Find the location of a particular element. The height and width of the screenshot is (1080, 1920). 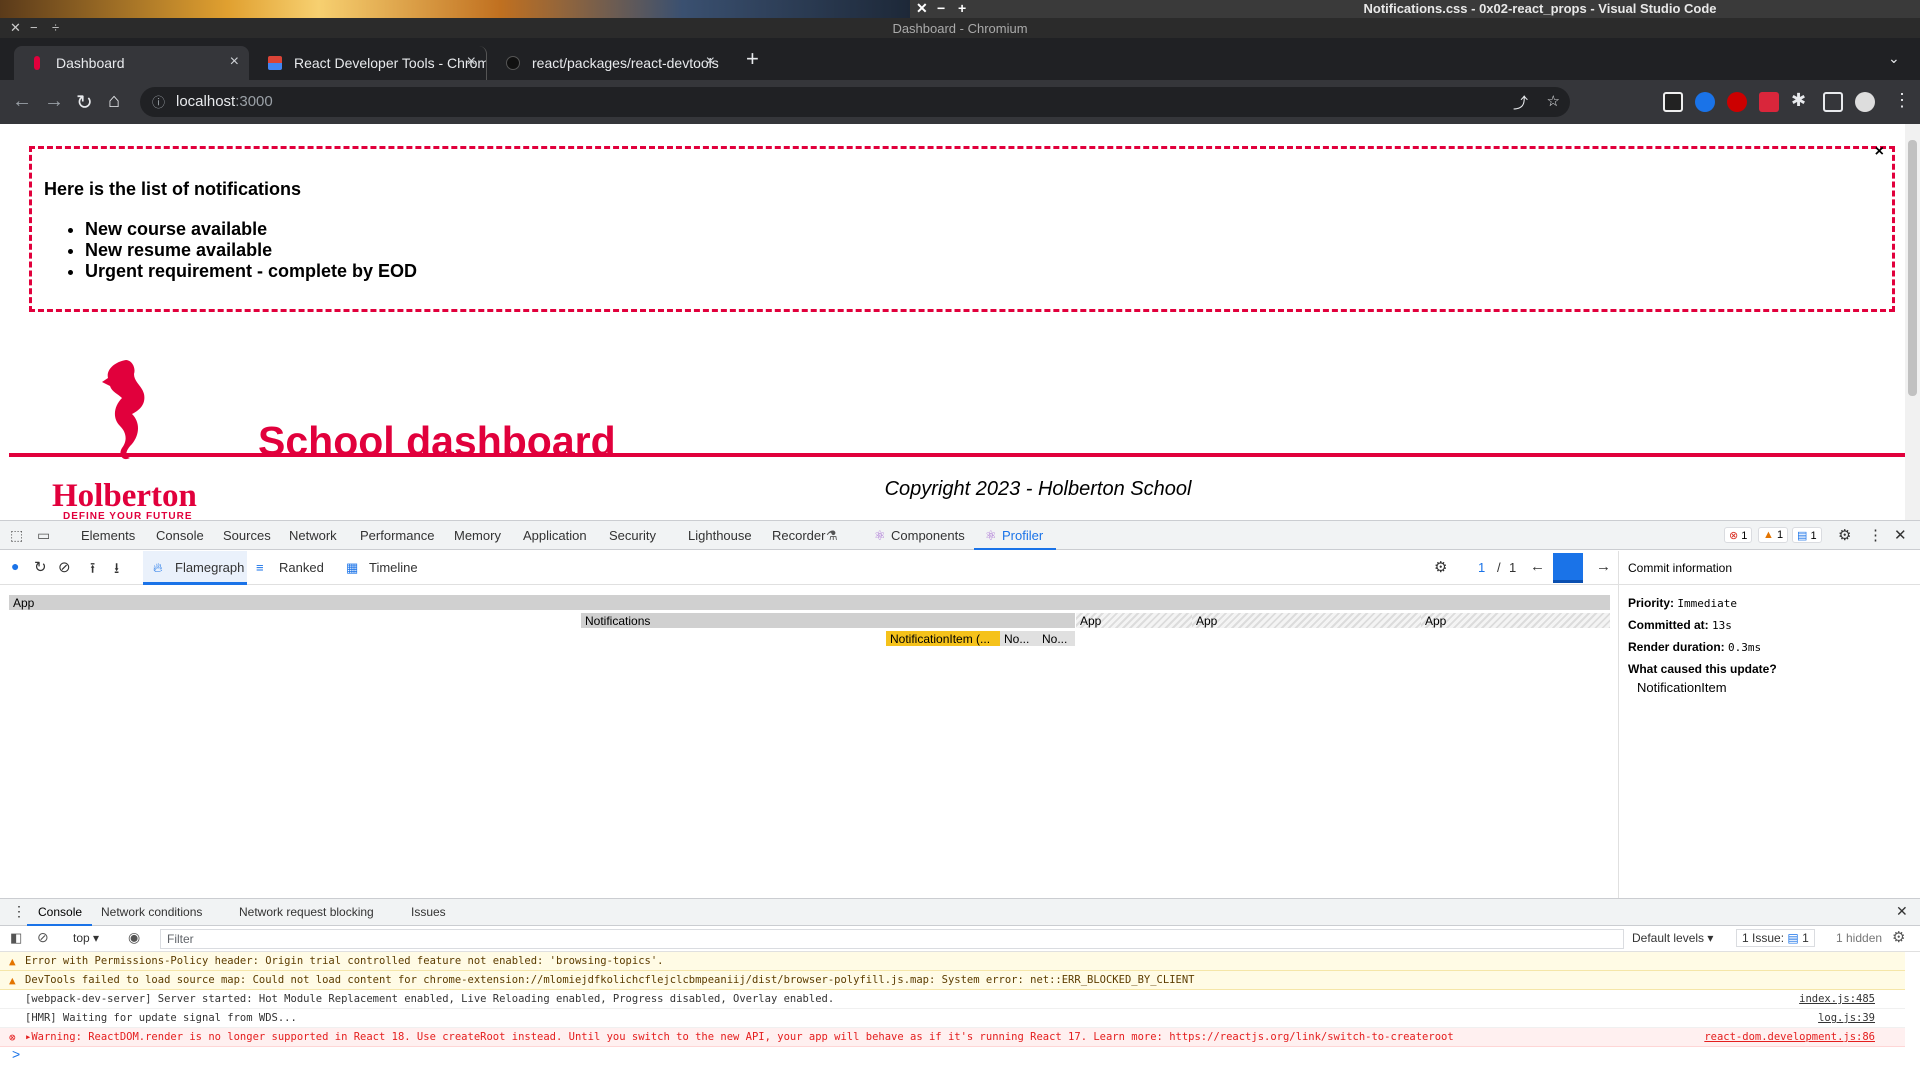

tab-label: React Developer Tools - Chrom is located at coordinates (390, 63).